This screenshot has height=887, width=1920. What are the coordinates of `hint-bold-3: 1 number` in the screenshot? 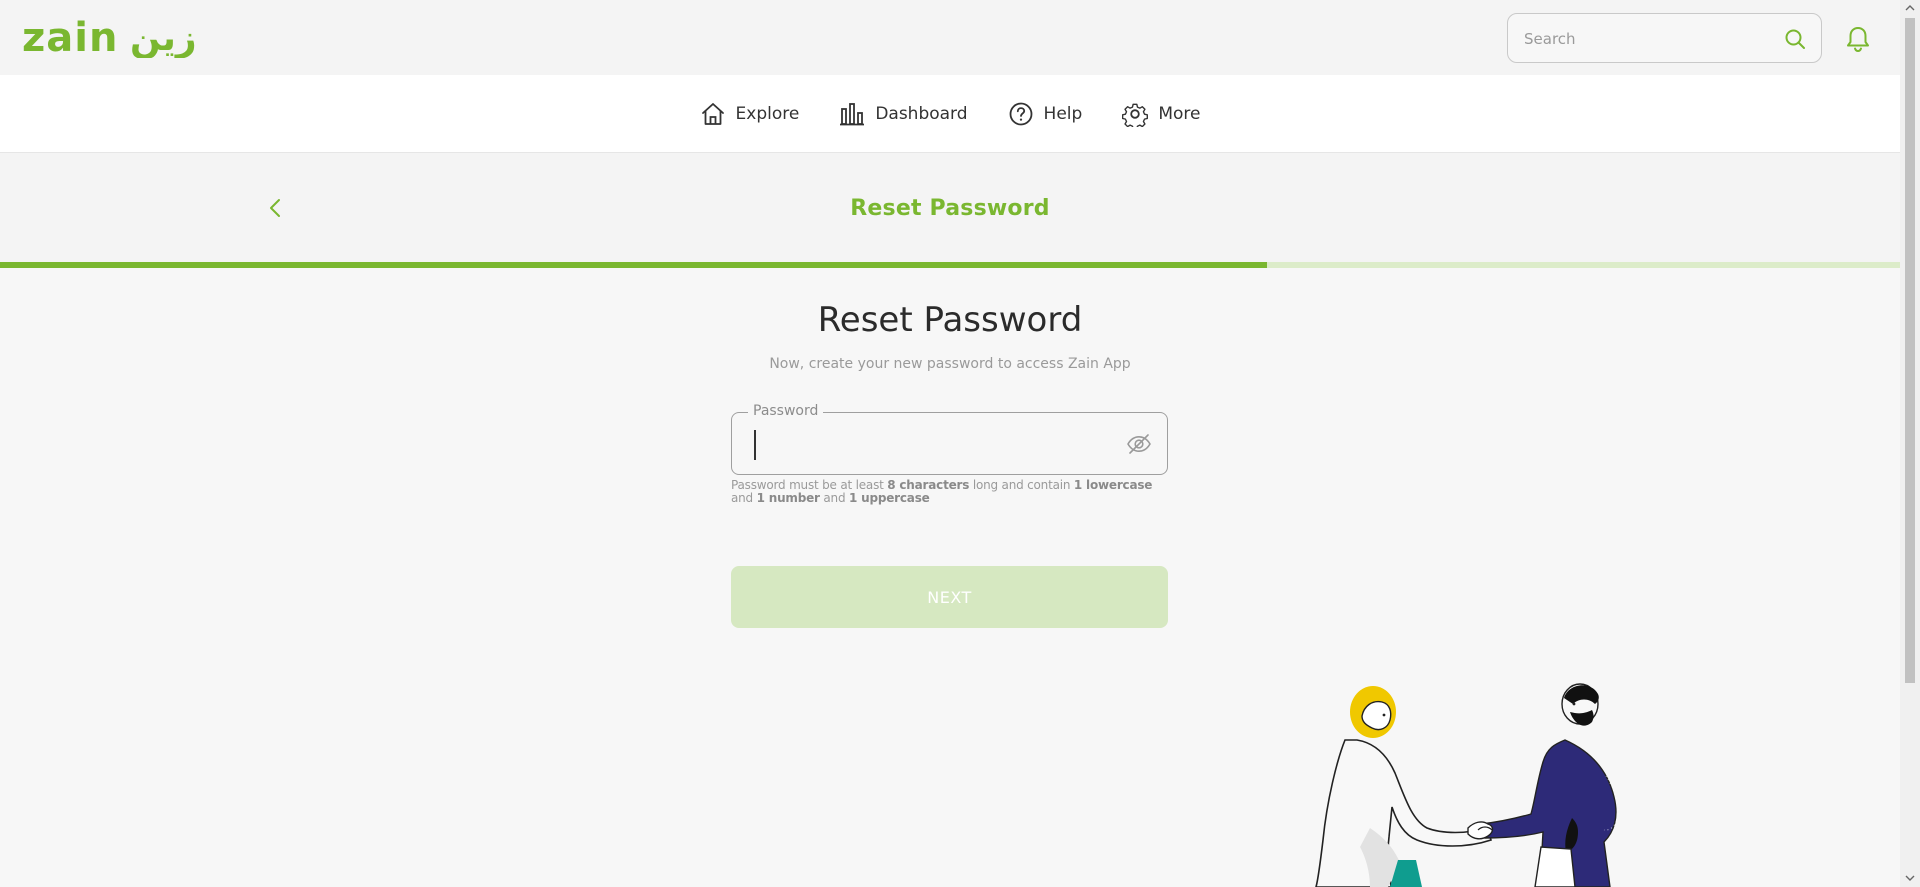 It's located at (788, 498).